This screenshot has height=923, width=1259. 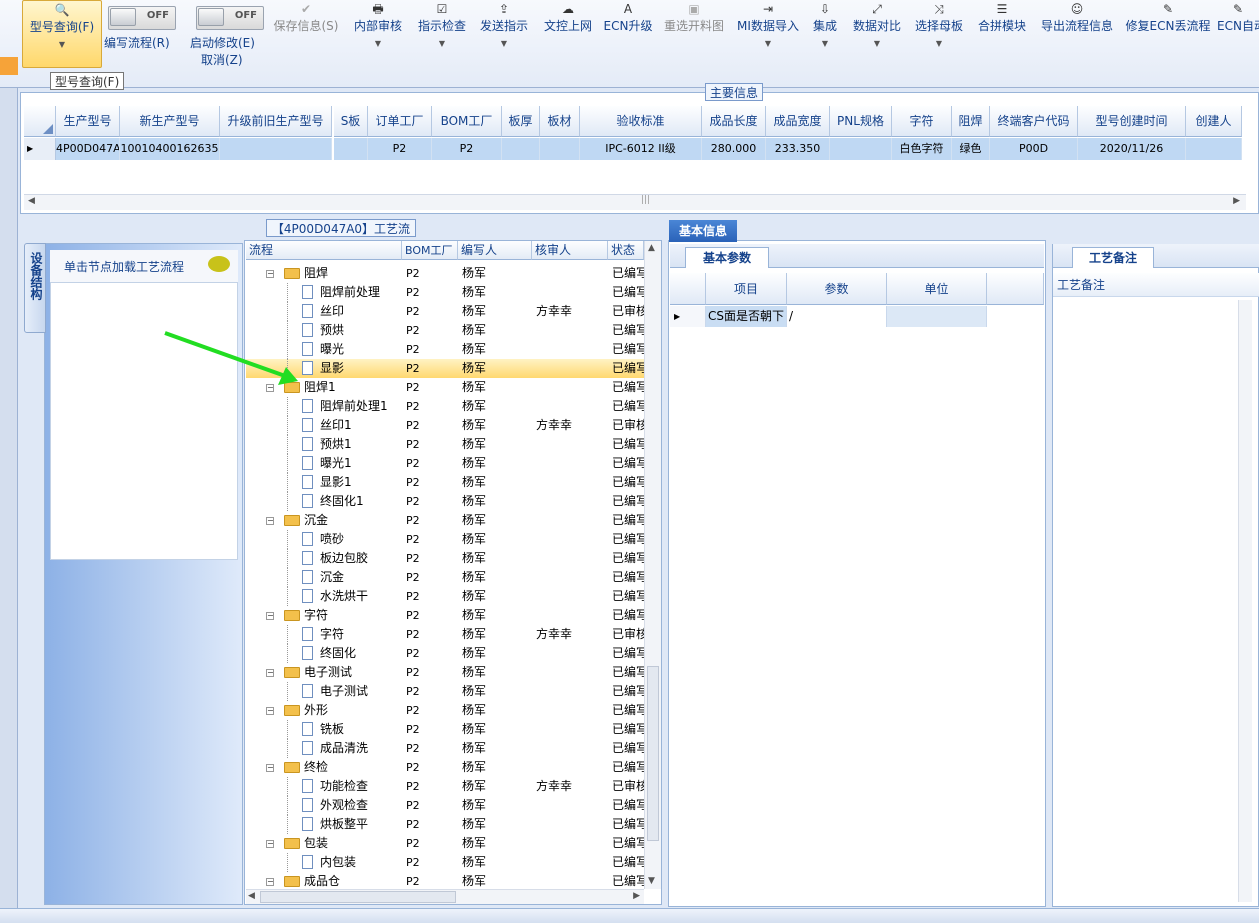 What do you see at coordinates (703, 231) in the screenshot?
I see `tab-basic-info: 基本信息` at bounding box center [703, 231].